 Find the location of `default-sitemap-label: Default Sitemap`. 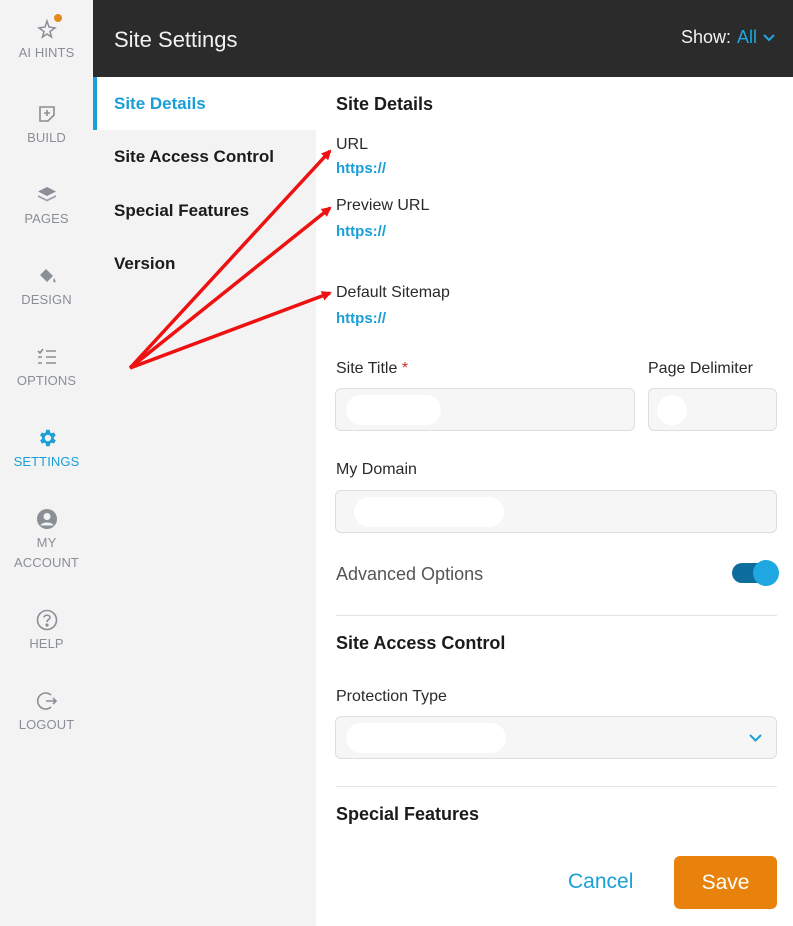

default-sitemap-label: Default Sitemap is located at coordinates (393, 292).